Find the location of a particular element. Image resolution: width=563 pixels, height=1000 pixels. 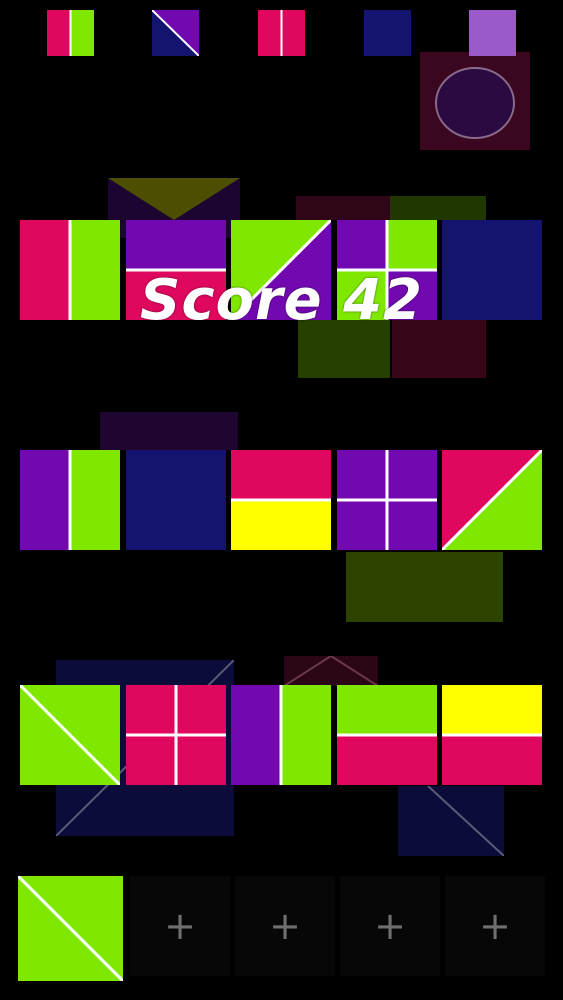

decor-pink-triangle is located at coordinates (331, 671).